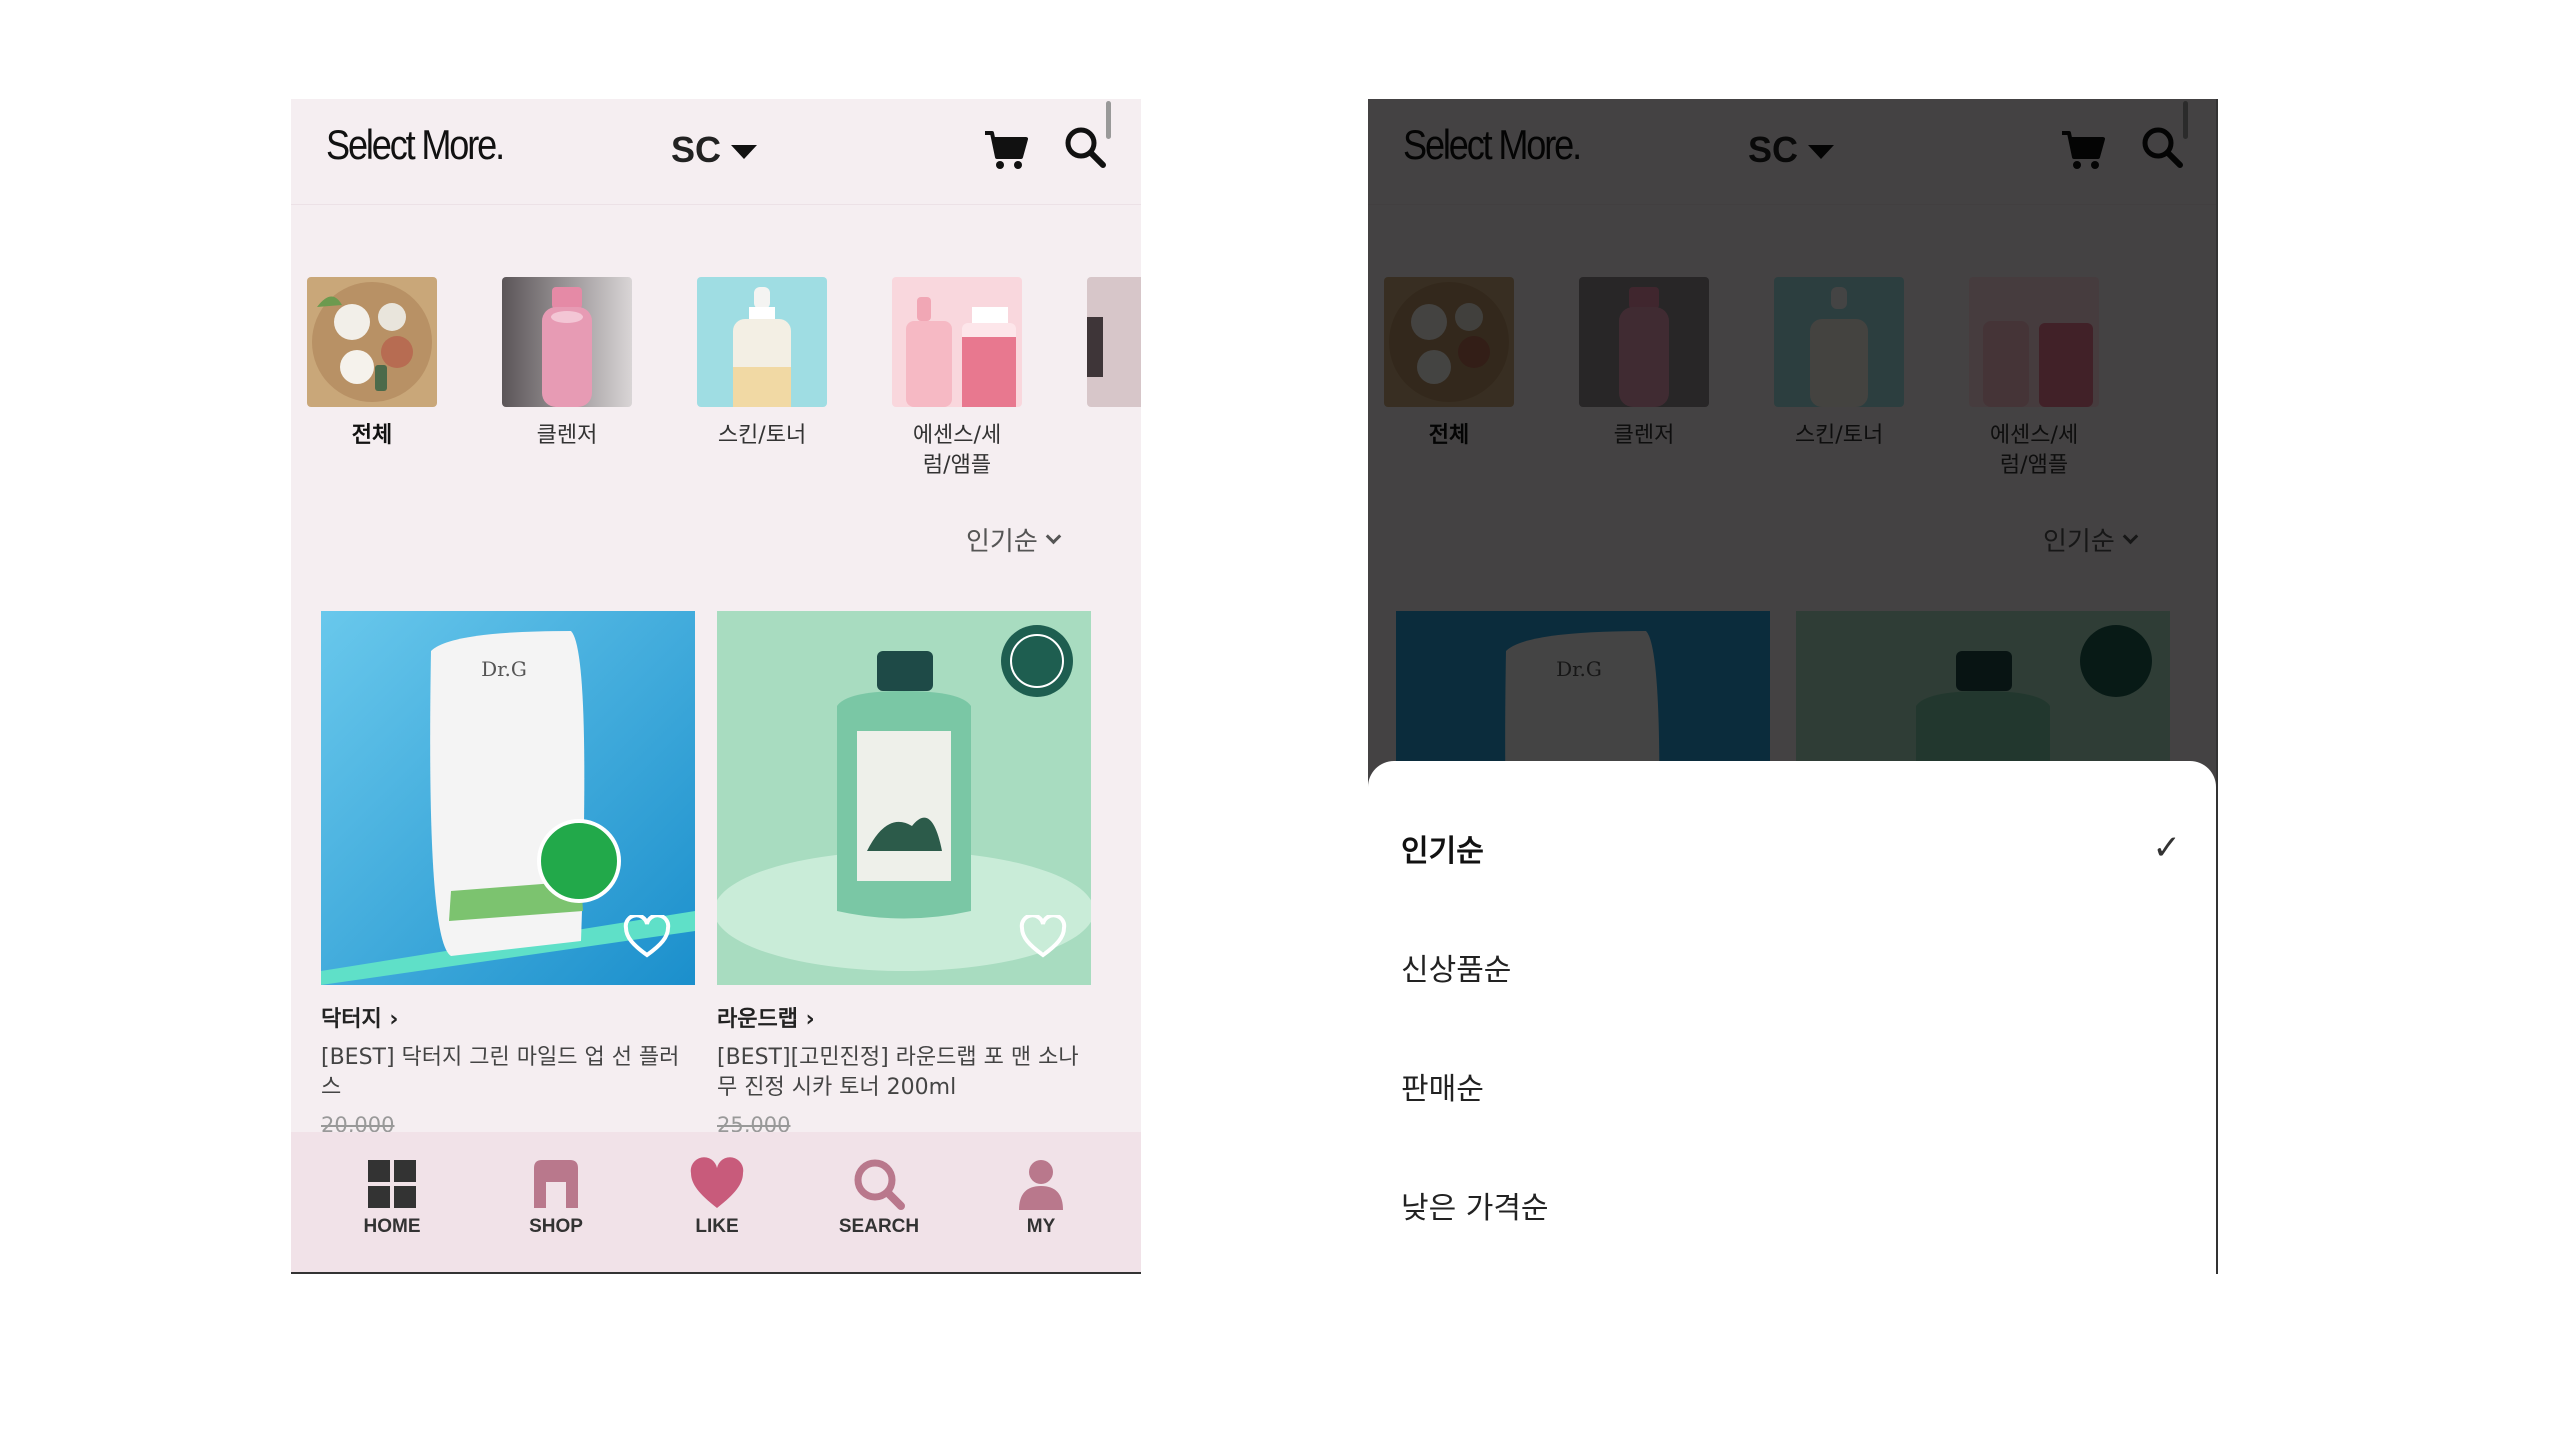  Describe the element at coordinates (1475, 1208) in the screenshot. I see `sort-option-label: 낮은 가격순` at that location.